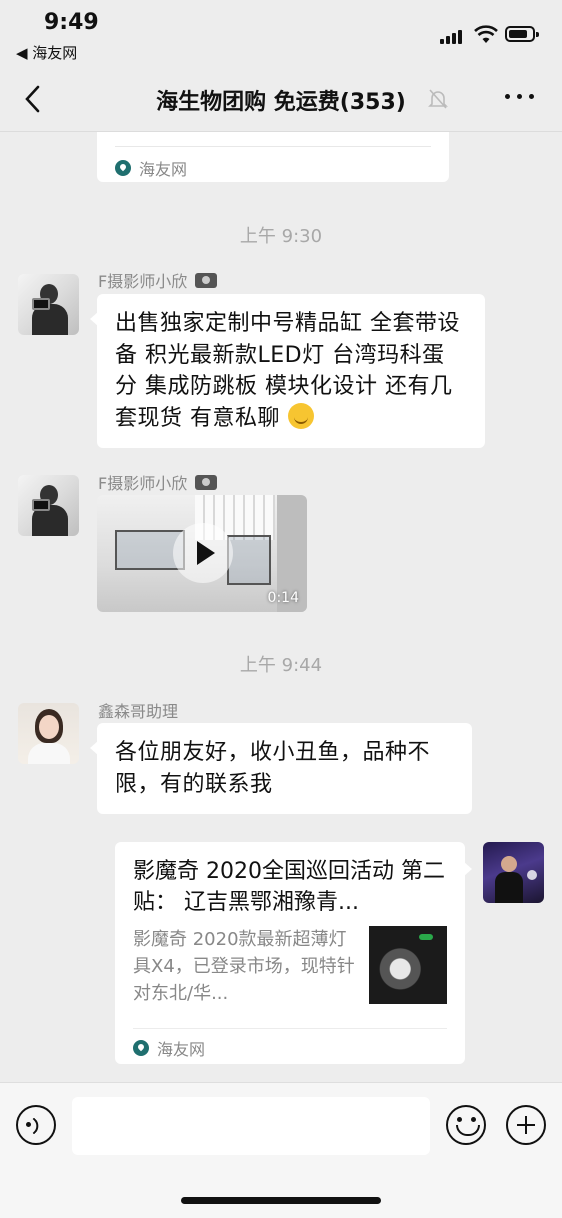  What do you see at coordinates (520, 98) in the screenshot?
I see `more-options-icon` at bounding box center [520, 98].